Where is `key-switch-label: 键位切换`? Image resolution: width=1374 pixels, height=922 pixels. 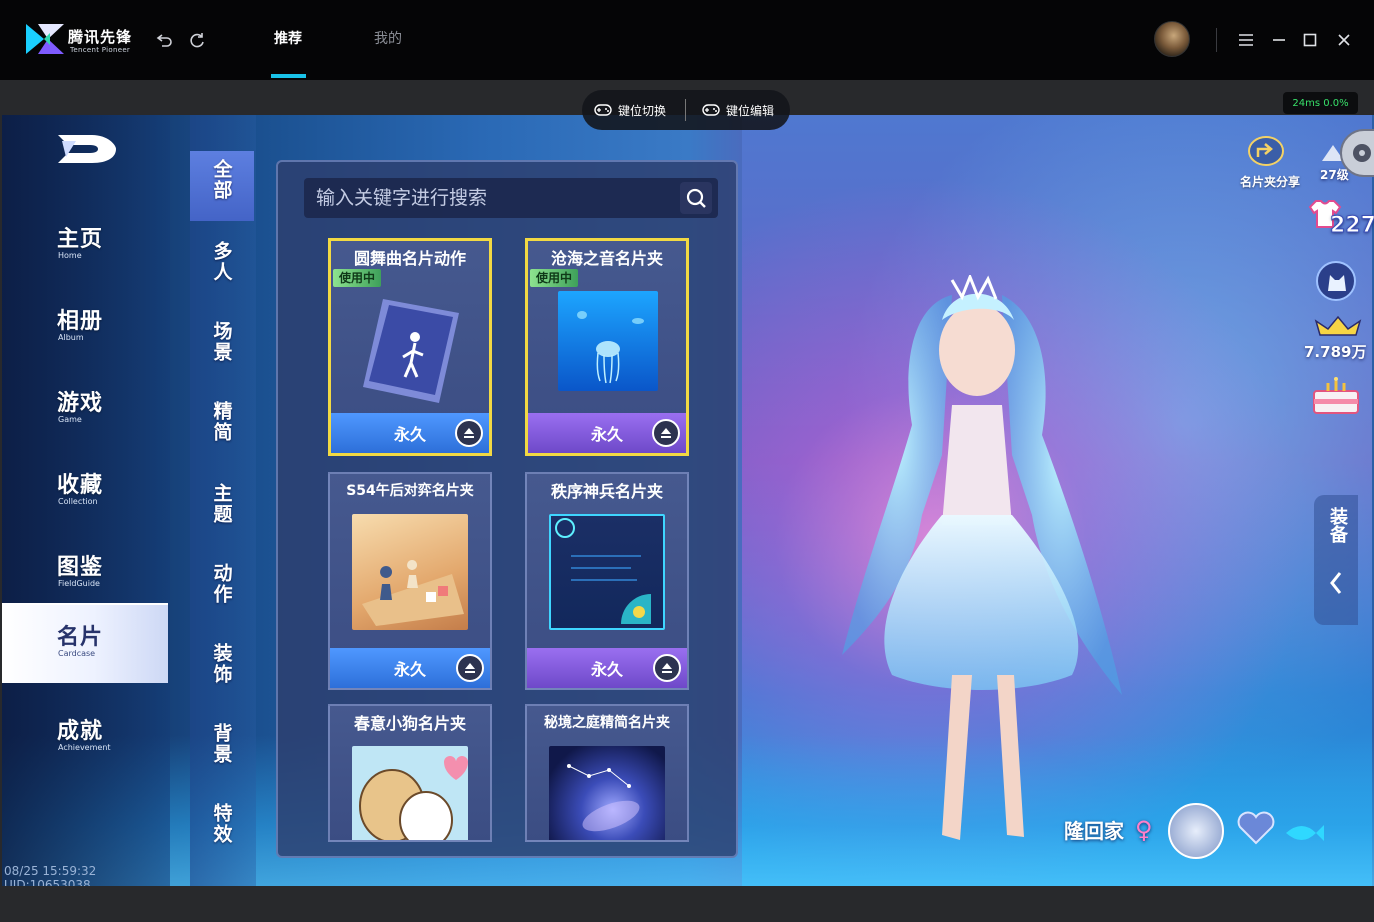 key-switch-label: 键位切换 is located at coordinates (642, 110).